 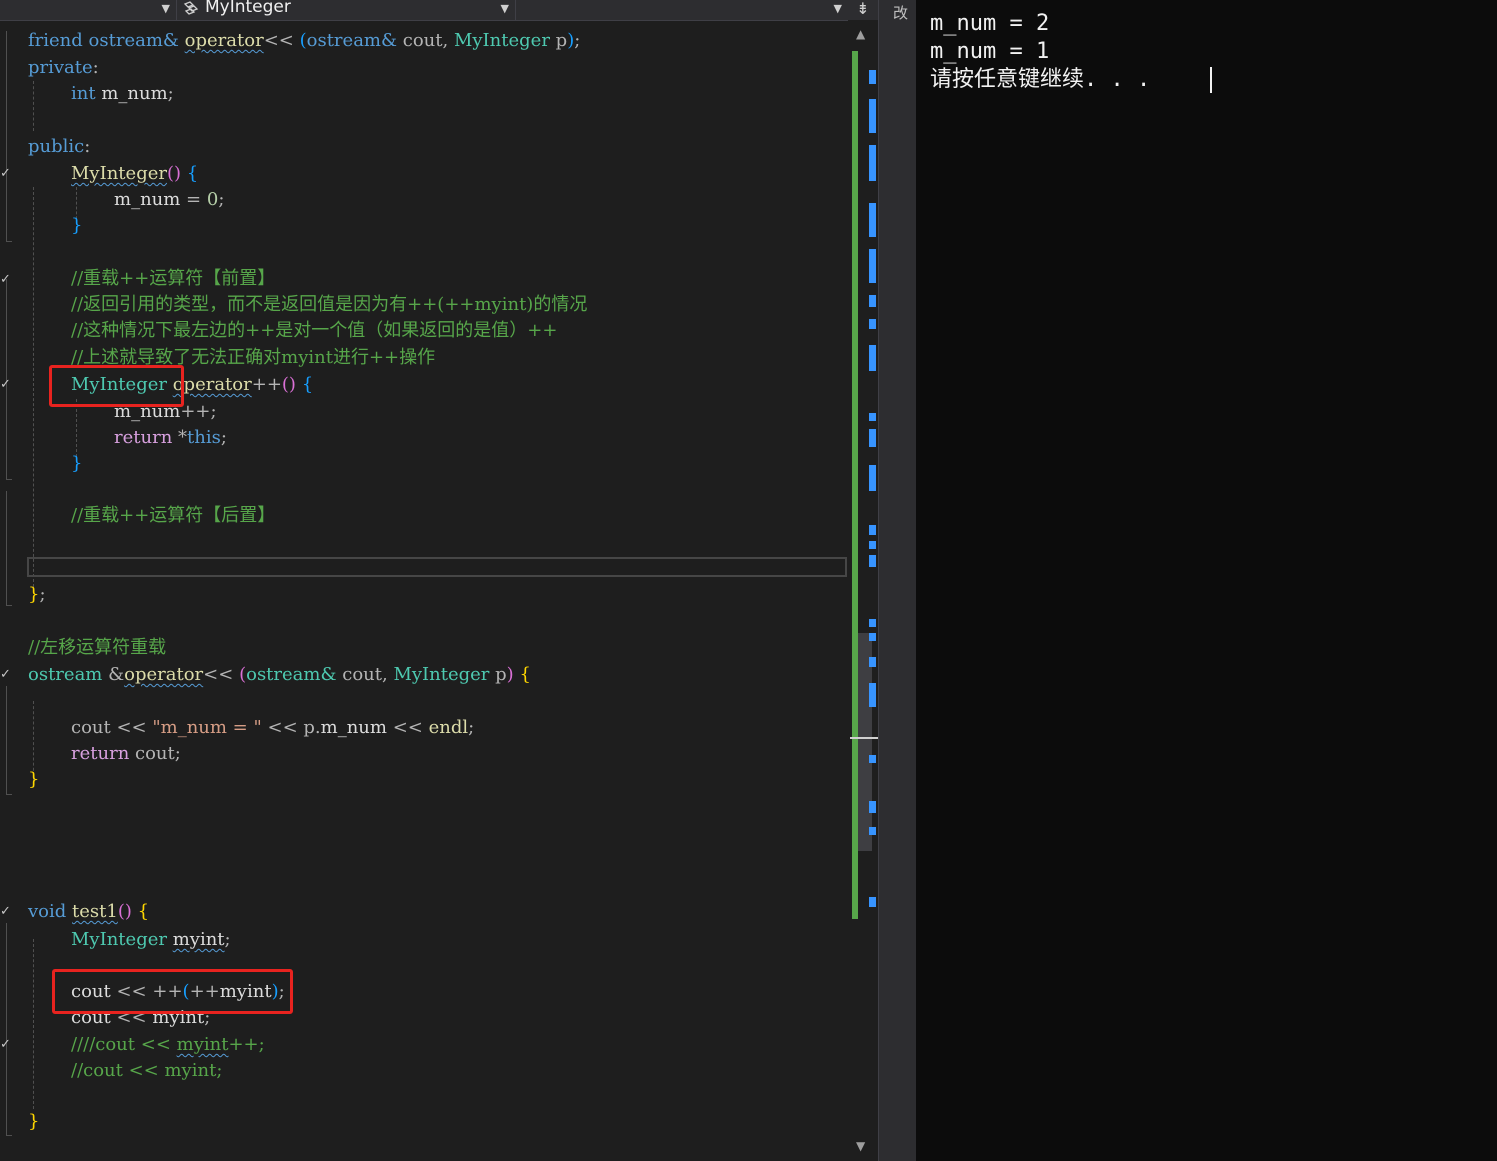 I want to click on split-editor-icon: ⇟, so click(x=863, y=10).